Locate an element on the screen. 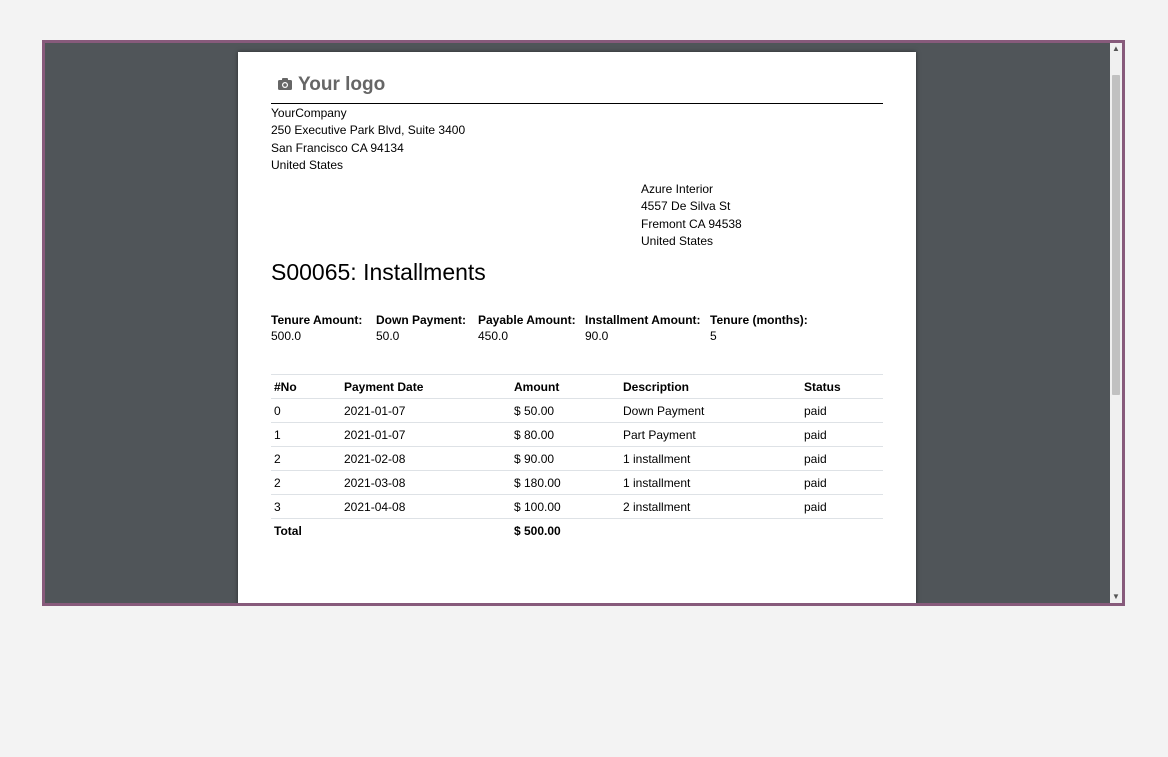  summary-value: 90.0 is located at coordinates (597, 336).